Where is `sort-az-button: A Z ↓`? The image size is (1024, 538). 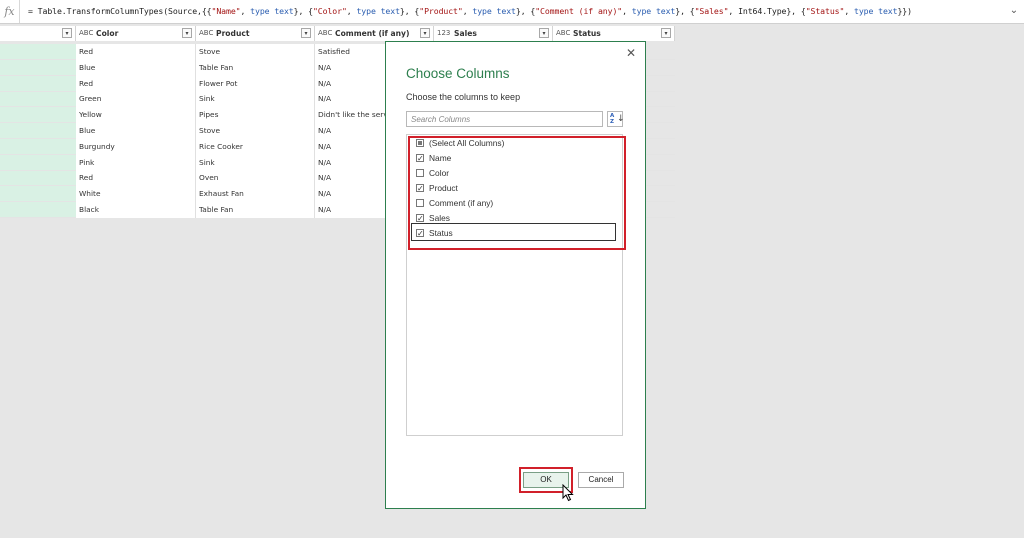
sort-az-button: A Z ↓ is located at coordinates (616, 119).